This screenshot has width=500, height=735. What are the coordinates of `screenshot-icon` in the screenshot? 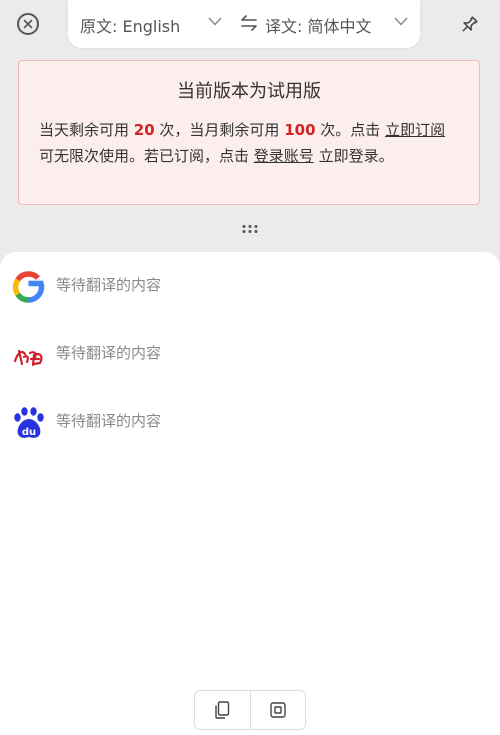 It's located at (278, 710).